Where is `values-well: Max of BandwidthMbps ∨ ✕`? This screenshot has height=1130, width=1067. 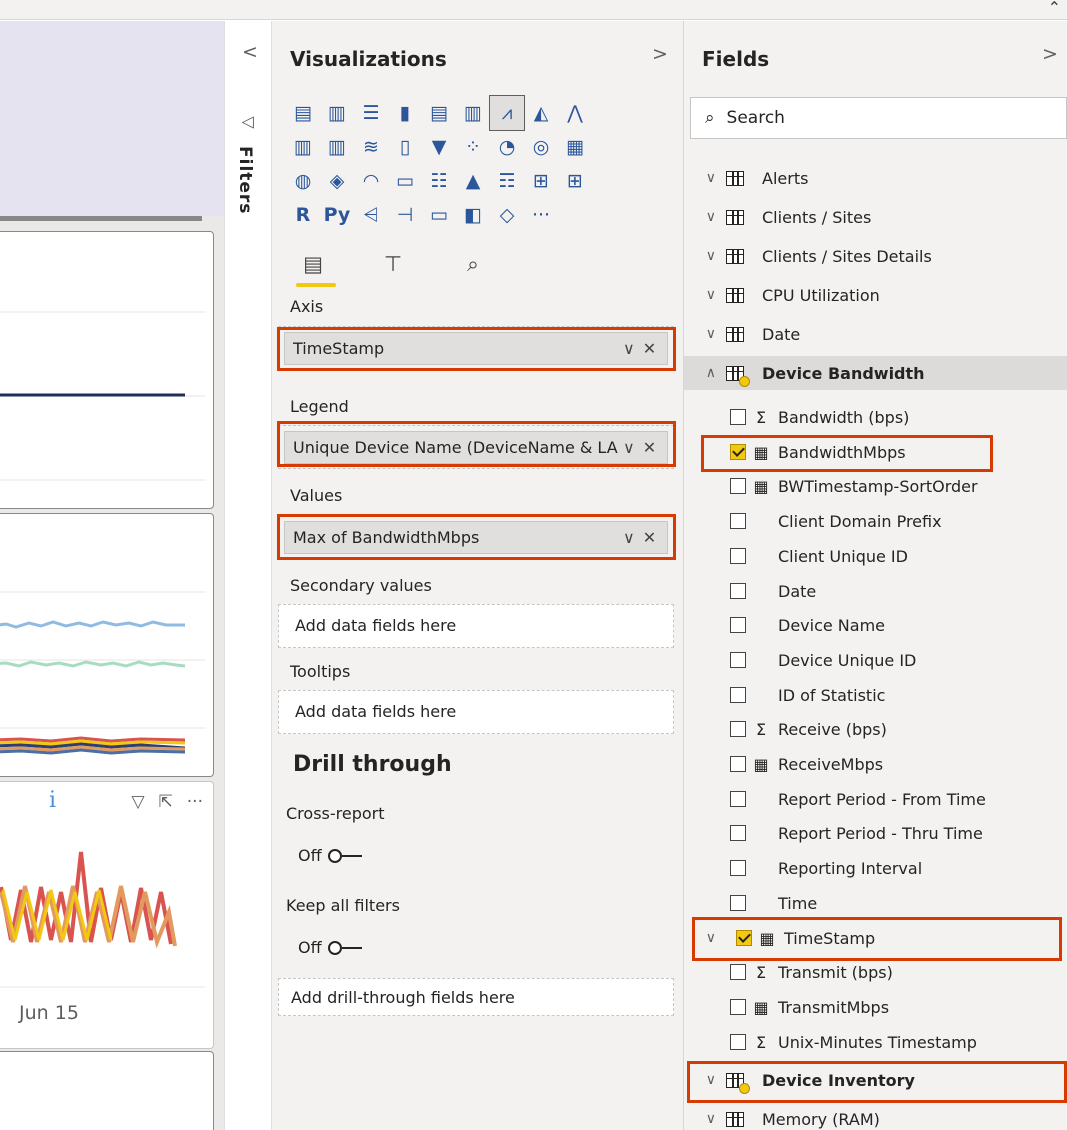
values-well: Max of BandwidthMbps ∨ ✕ is located at coordinates (476, 537).